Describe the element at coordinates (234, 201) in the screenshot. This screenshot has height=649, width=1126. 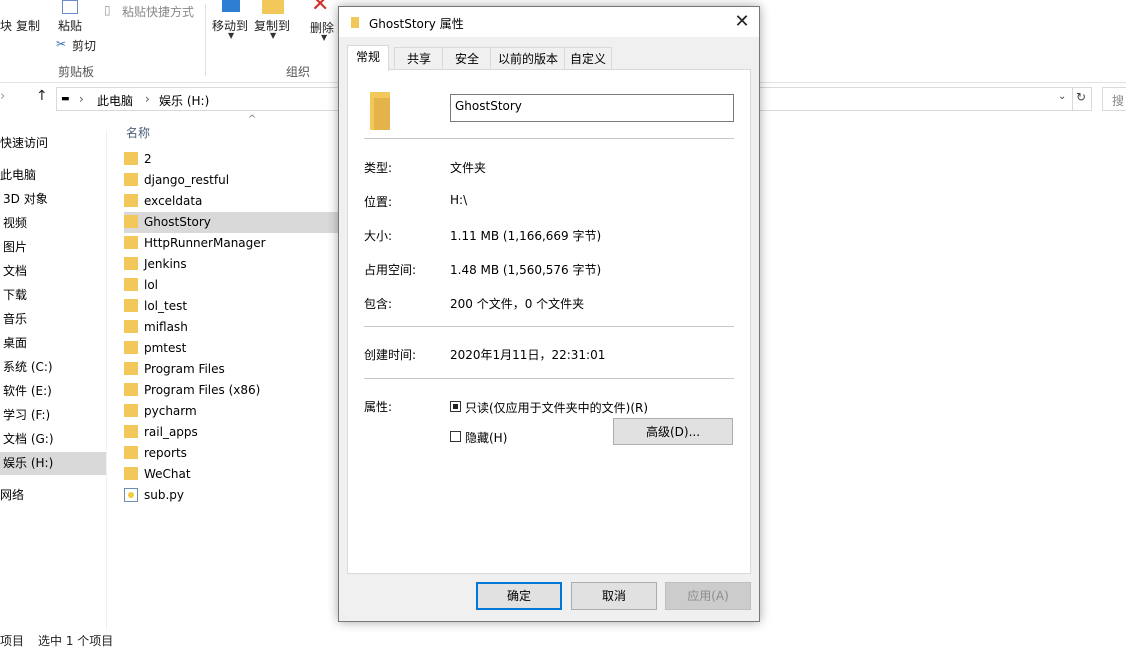
I see `list-item: exceldata` at that location.